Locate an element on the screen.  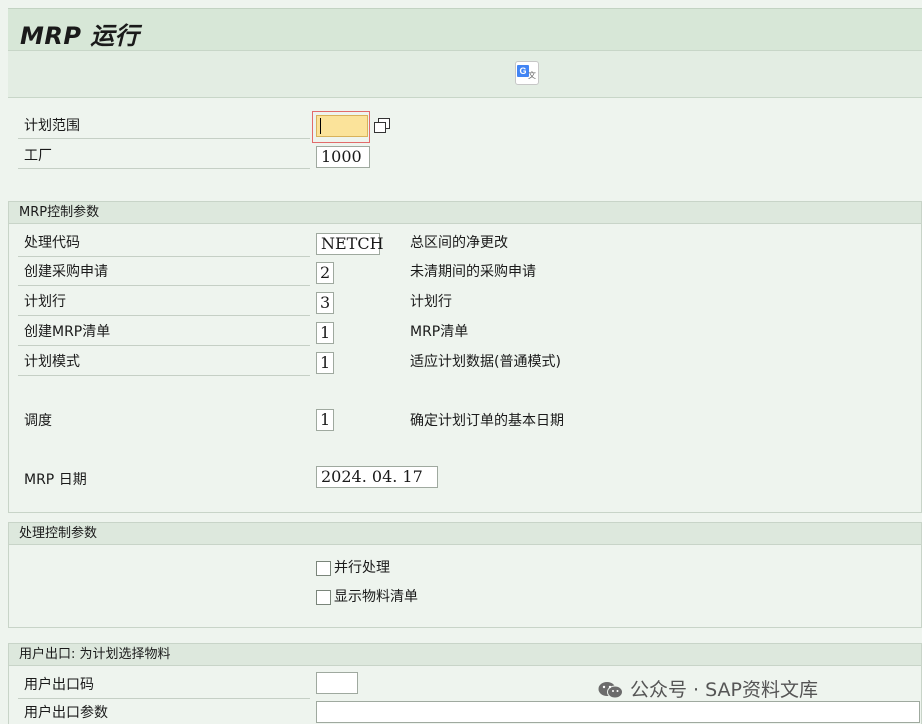
processing-key-input: NETCH is located at coordinates (350, 244).